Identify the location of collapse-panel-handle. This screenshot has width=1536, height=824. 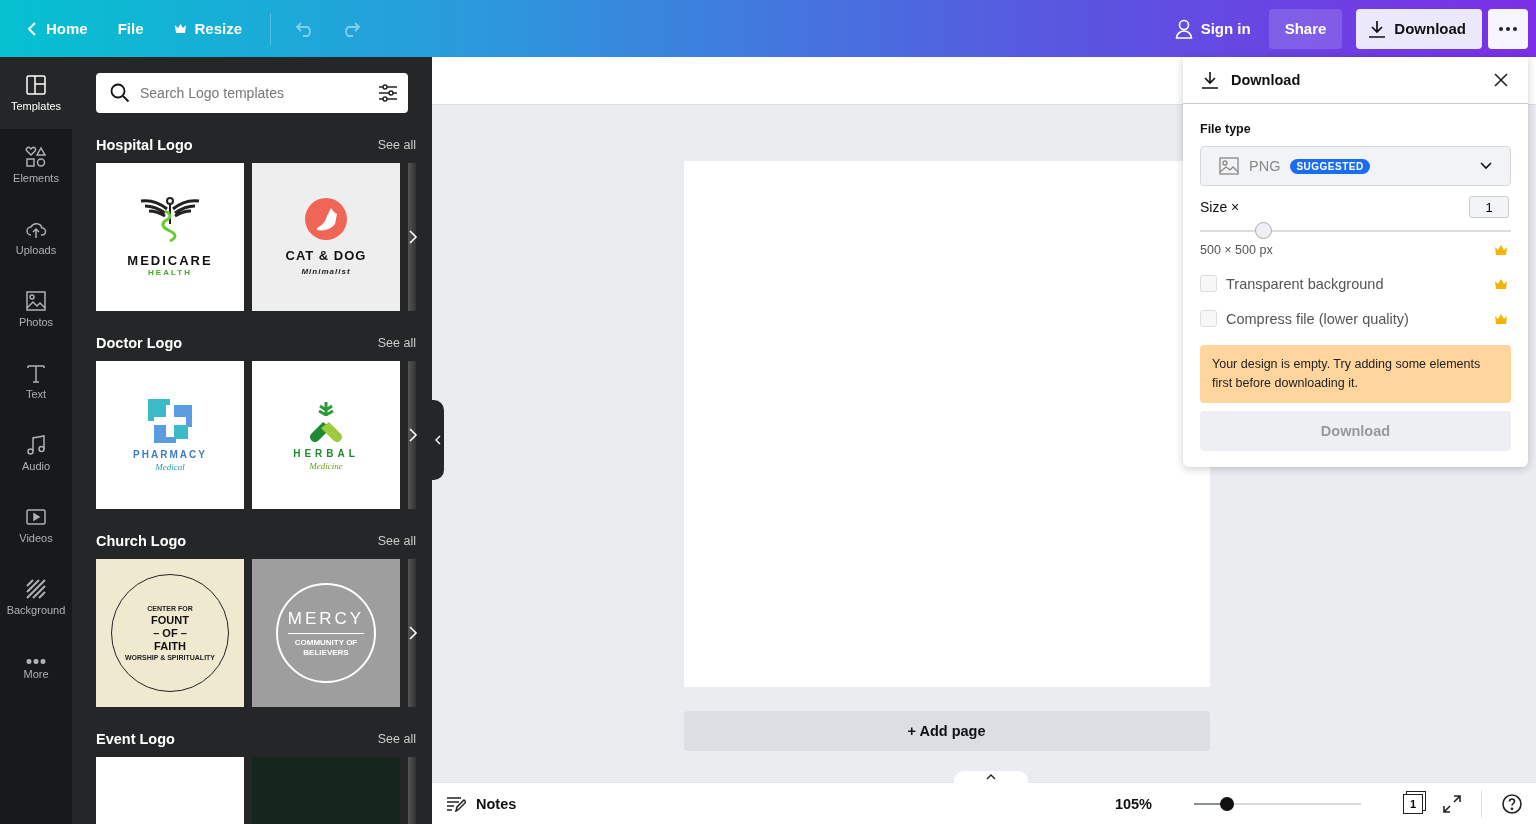
(438, 440).